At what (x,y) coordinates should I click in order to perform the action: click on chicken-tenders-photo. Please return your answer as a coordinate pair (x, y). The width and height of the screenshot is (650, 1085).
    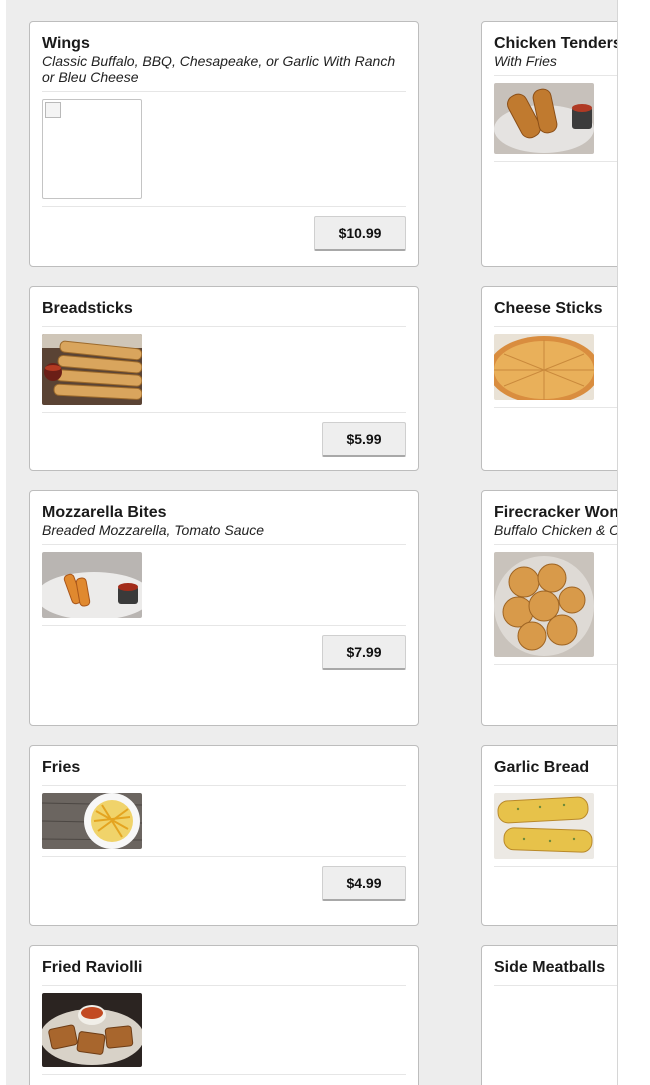
    Looking at the image, I should click on (544, 118).